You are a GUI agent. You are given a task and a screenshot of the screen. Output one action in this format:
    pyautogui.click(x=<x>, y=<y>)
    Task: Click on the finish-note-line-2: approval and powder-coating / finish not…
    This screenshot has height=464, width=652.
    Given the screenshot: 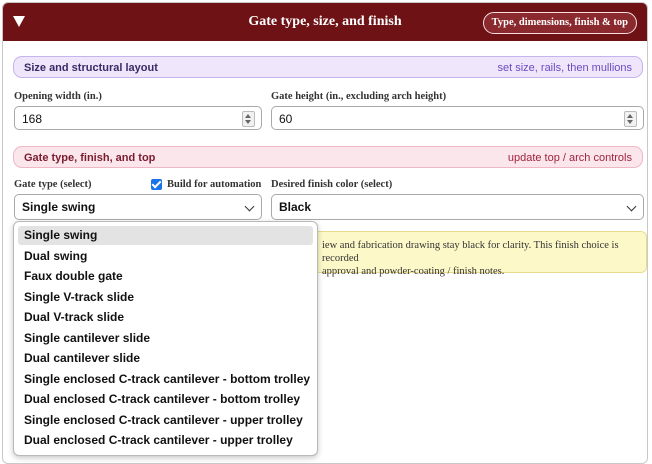 What is the action you would take?
    pyautogui.click(x=413, y=271)
    